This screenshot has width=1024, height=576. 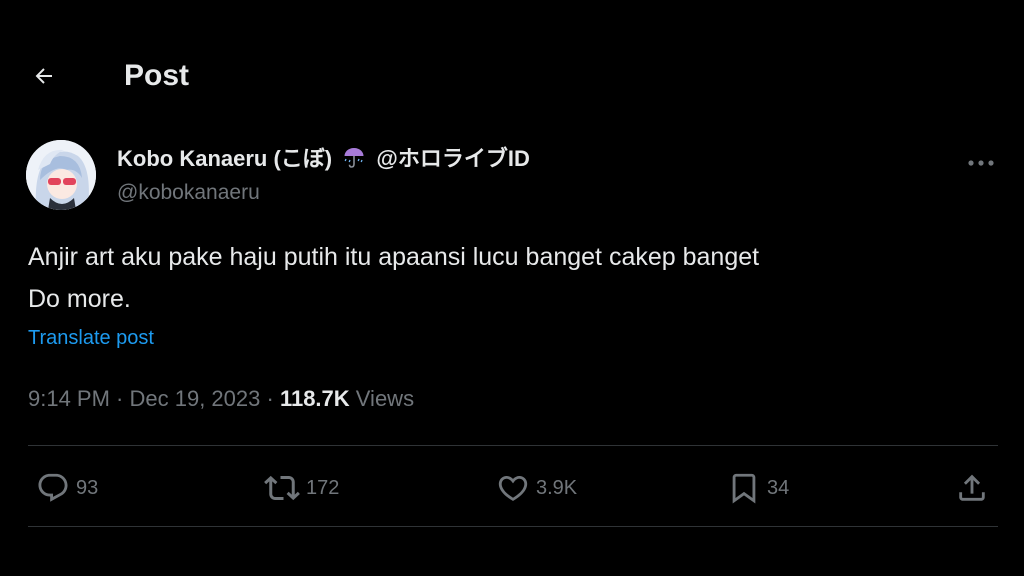 I want to click on avatar, so click(x=61, y=175).